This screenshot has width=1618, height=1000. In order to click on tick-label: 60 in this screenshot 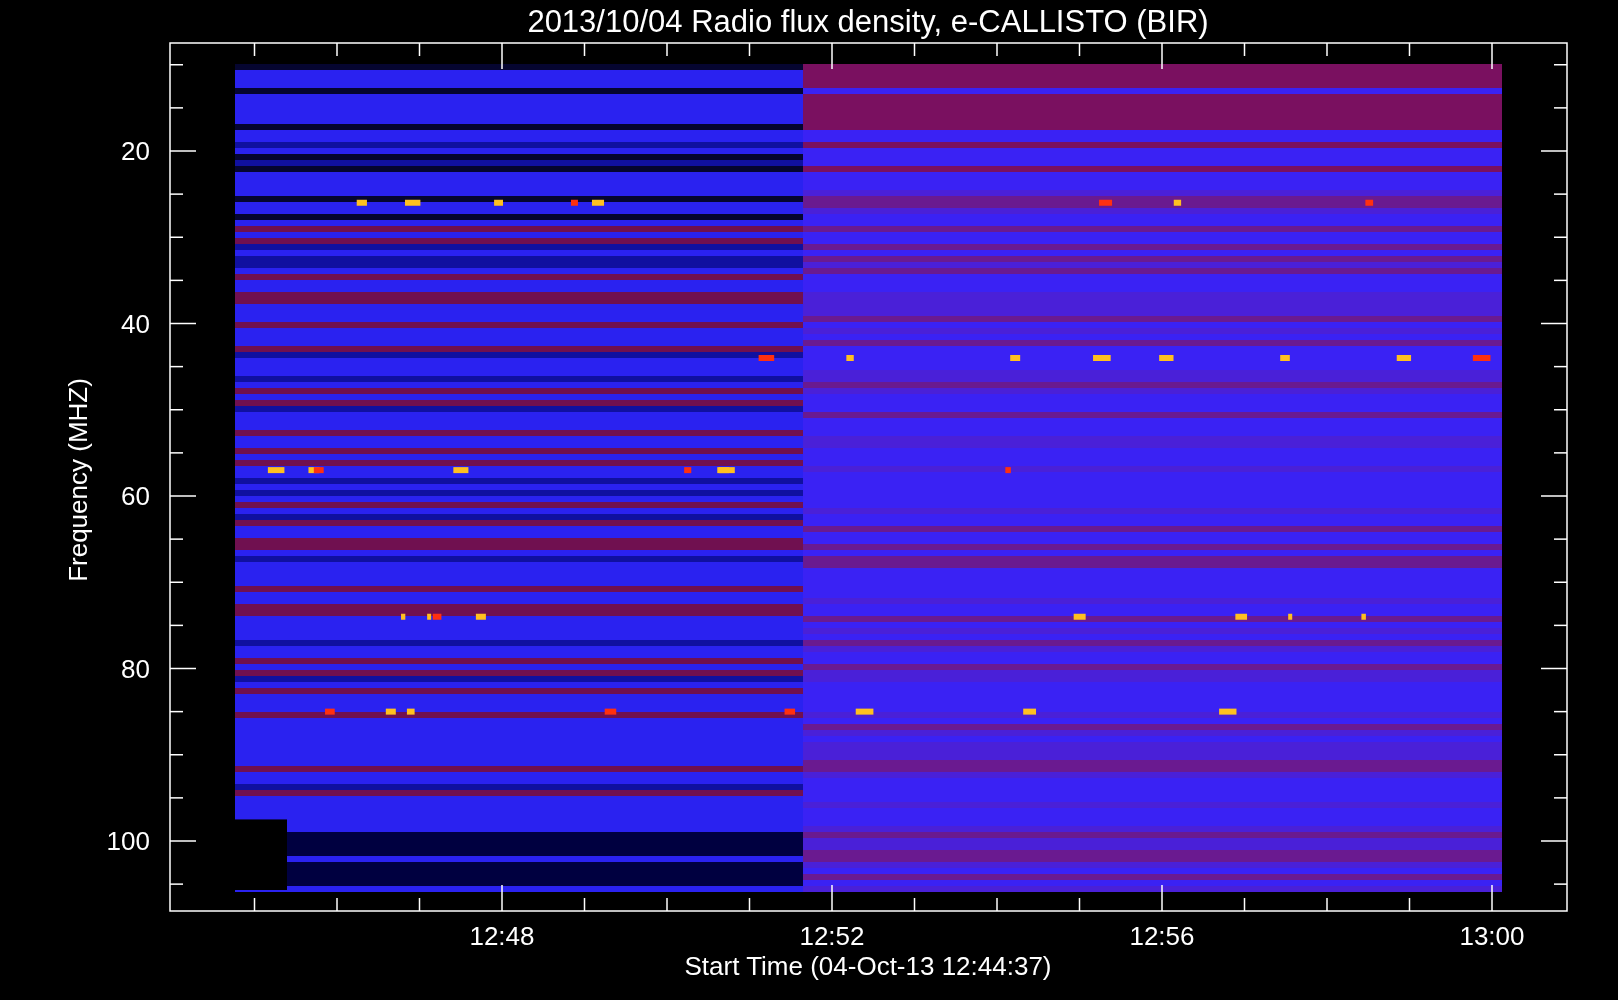, I will do `click(135, 496)`.